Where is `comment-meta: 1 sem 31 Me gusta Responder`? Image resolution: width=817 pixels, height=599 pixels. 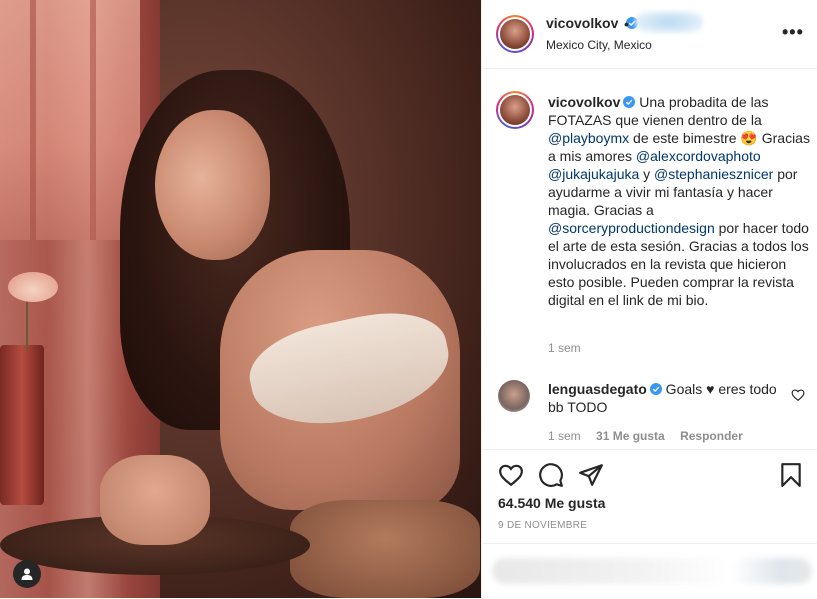
comment-meta: 1 sem 31 Me gusta Responder is located at coordinates (651, 436).